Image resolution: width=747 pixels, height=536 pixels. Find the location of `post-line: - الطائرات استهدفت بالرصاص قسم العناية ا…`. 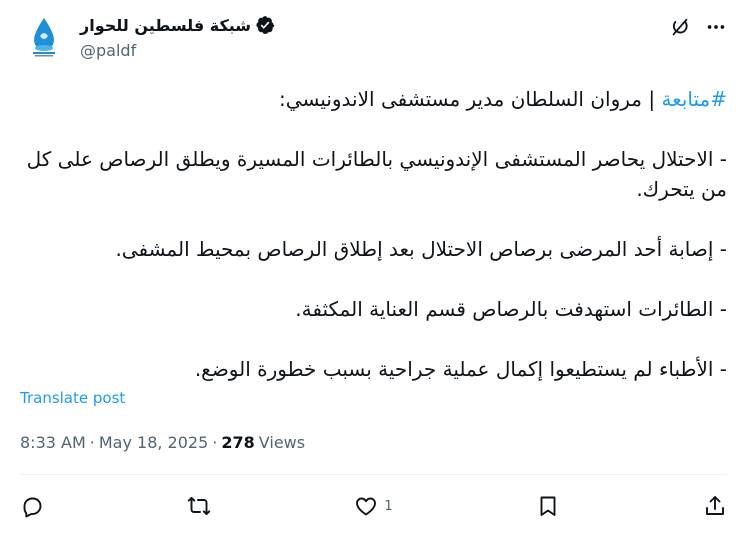

post-line: - الطائرات استهدفت بالرصاص قسم العناية ا… is located at coordinates (511, 309).